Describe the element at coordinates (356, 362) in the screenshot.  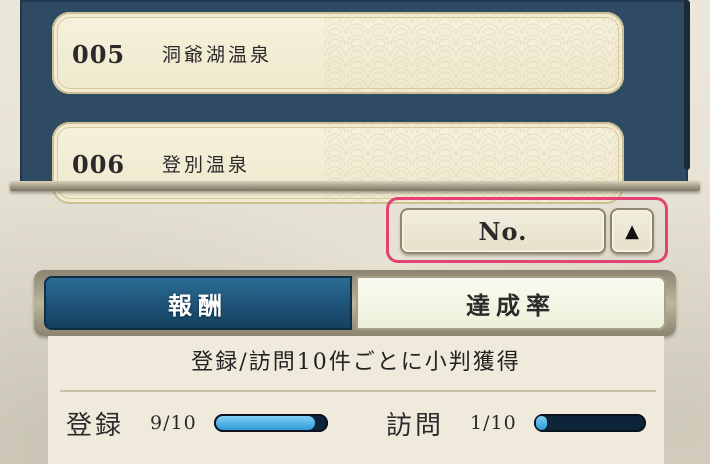
I see `reward-condition-text: 登録/訪問10件ごとに小判獲得` at that location.